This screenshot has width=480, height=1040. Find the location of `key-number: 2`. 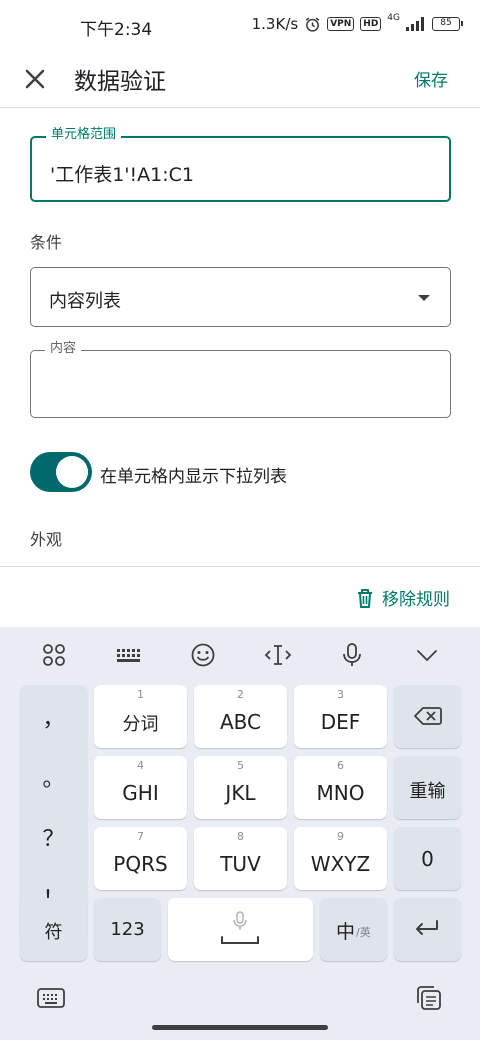

key-number: 2 is located at coordinates (240, 694).